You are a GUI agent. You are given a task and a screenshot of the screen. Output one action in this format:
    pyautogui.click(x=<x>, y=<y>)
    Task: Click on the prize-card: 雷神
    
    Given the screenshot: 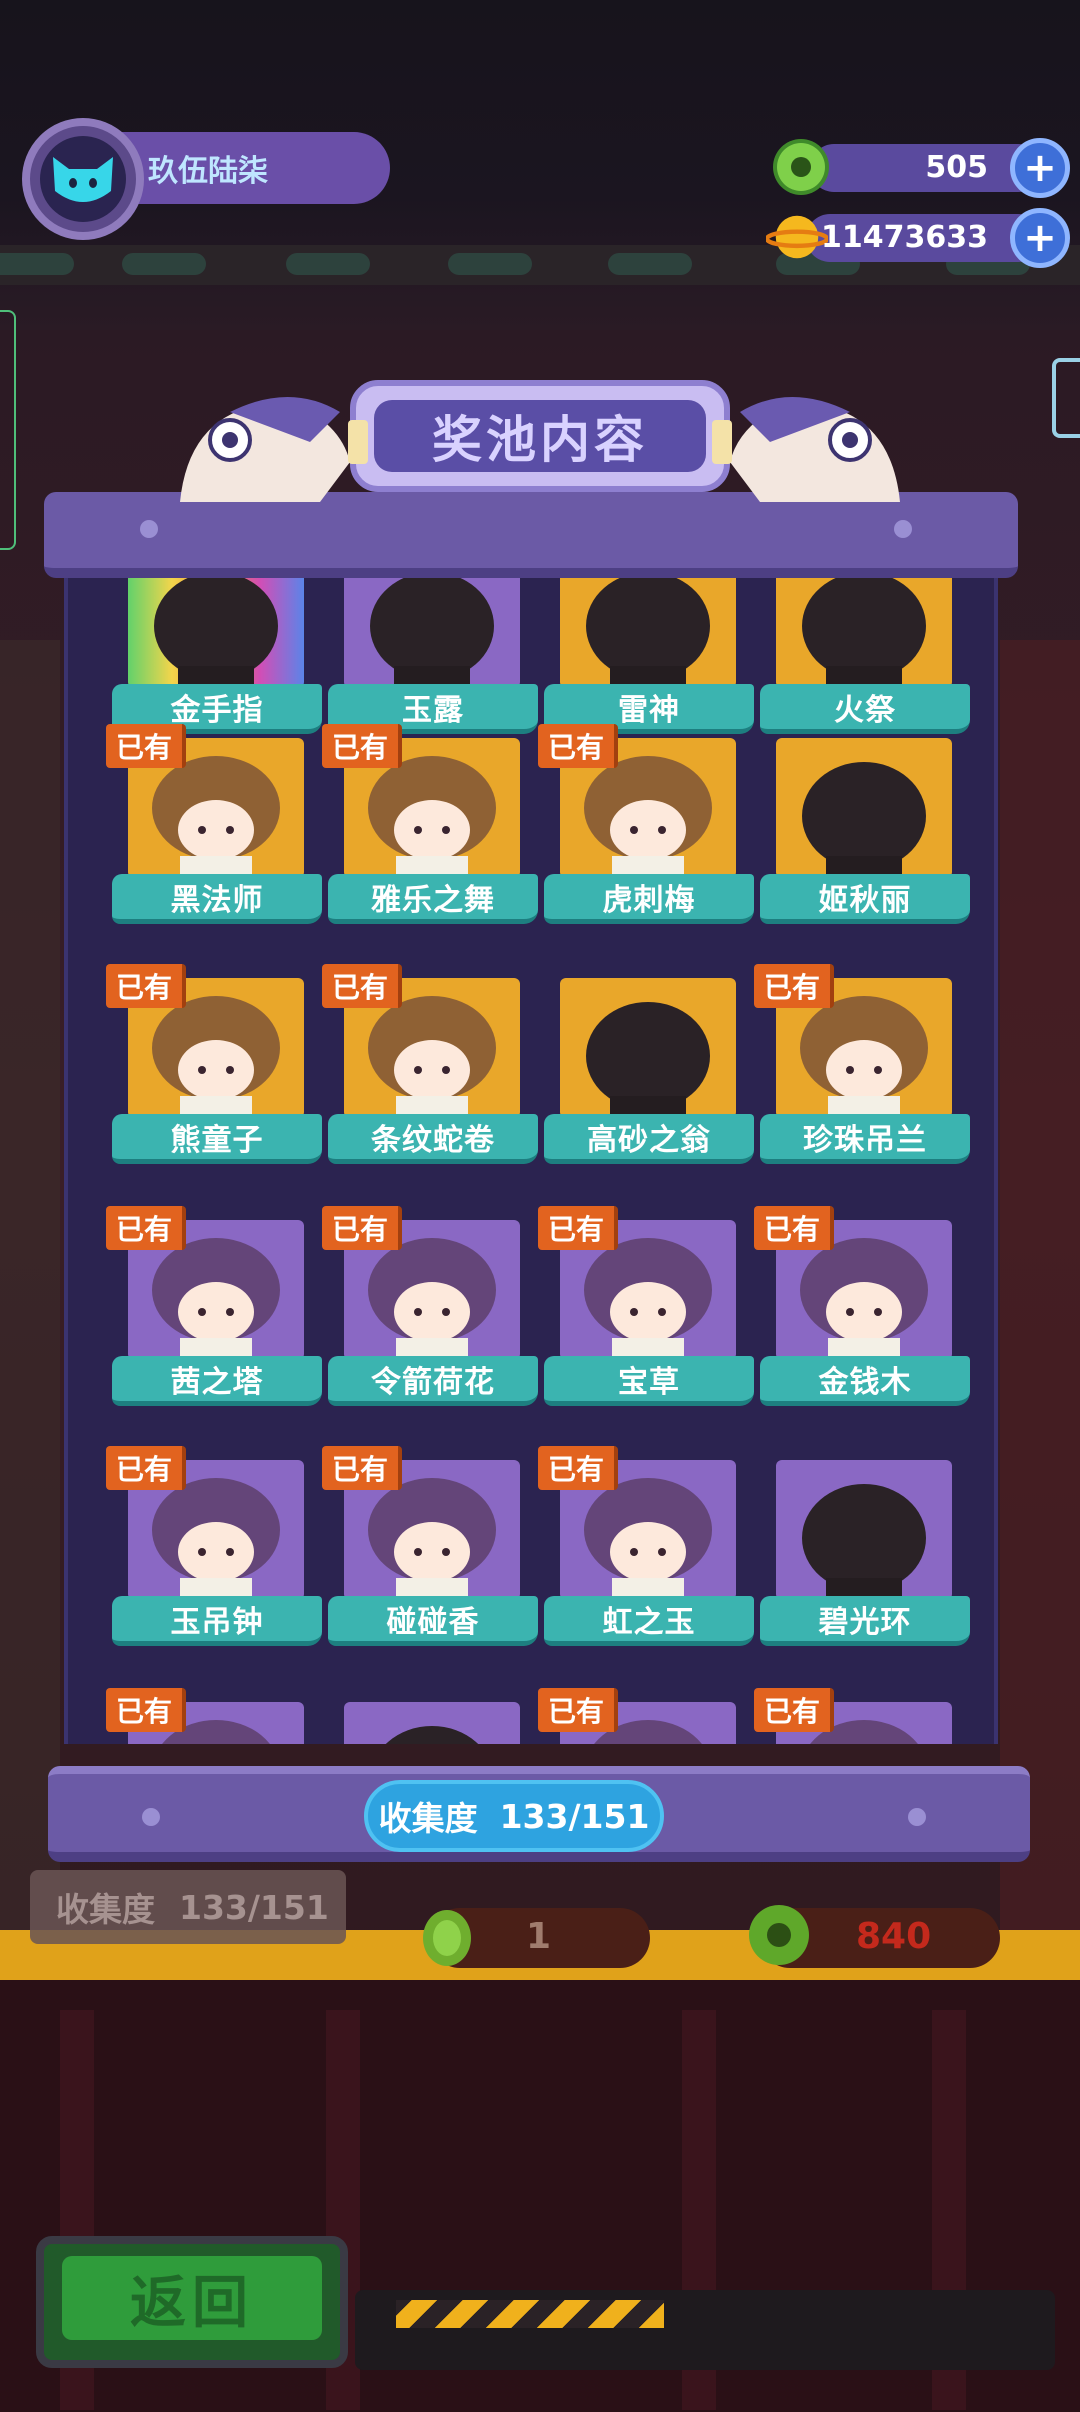 What is the action you would take?
    pyautogui.click(x=649, y=663)
    